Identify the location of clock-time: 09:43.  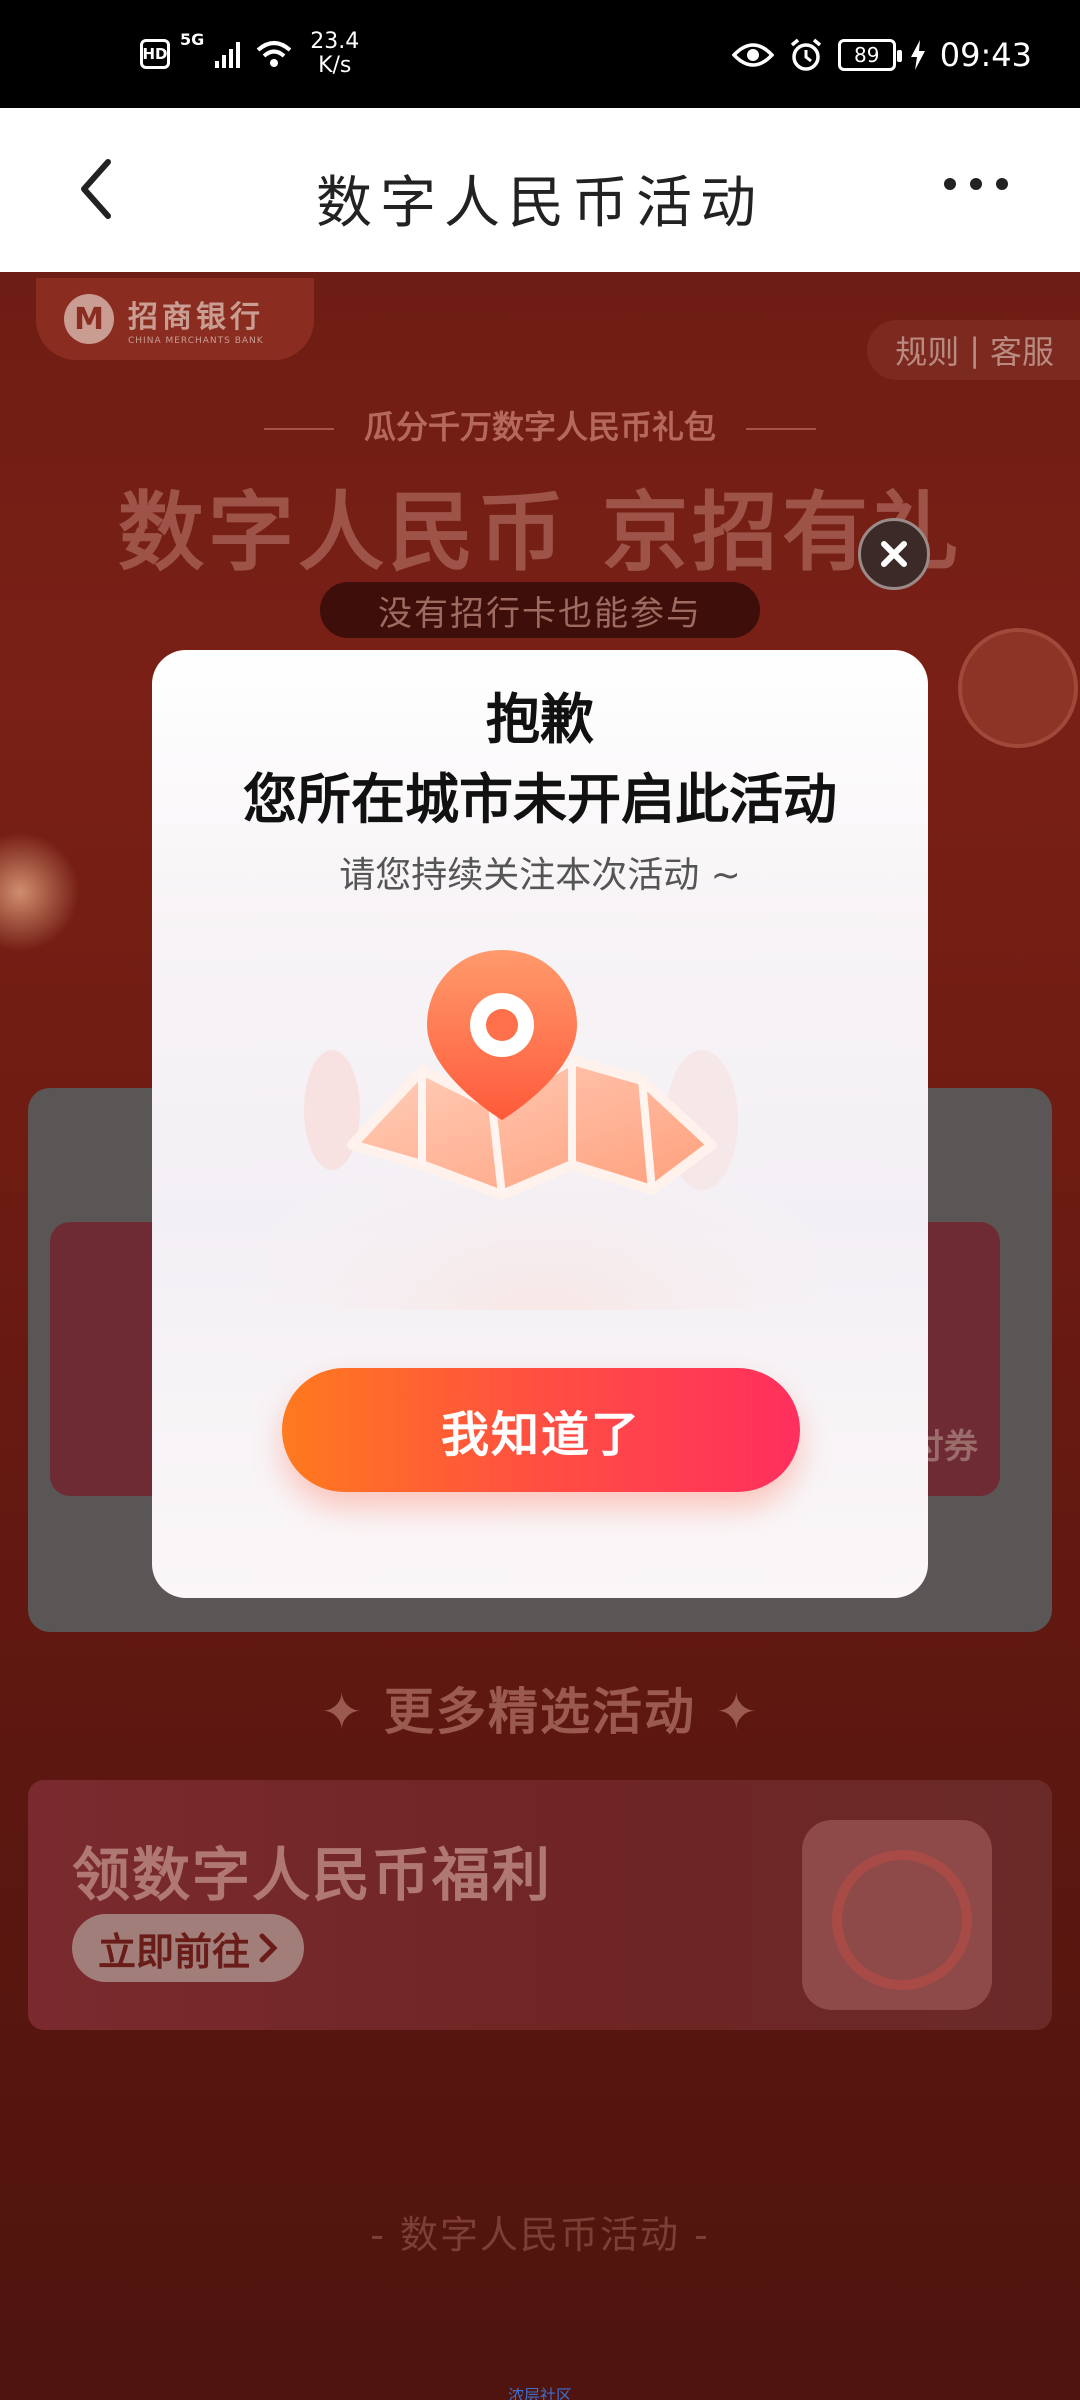
(985, 55).